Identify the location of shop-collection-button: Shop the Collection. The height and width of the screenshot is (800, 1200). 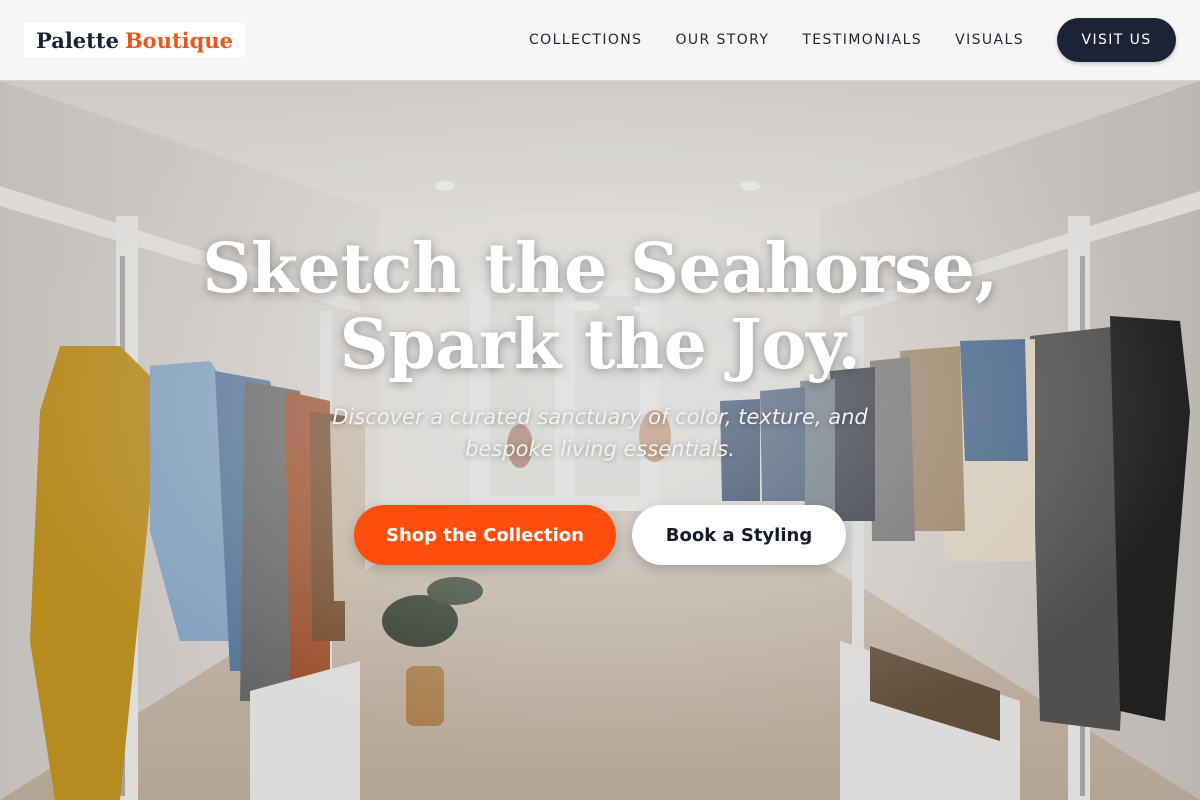
(485, 535).